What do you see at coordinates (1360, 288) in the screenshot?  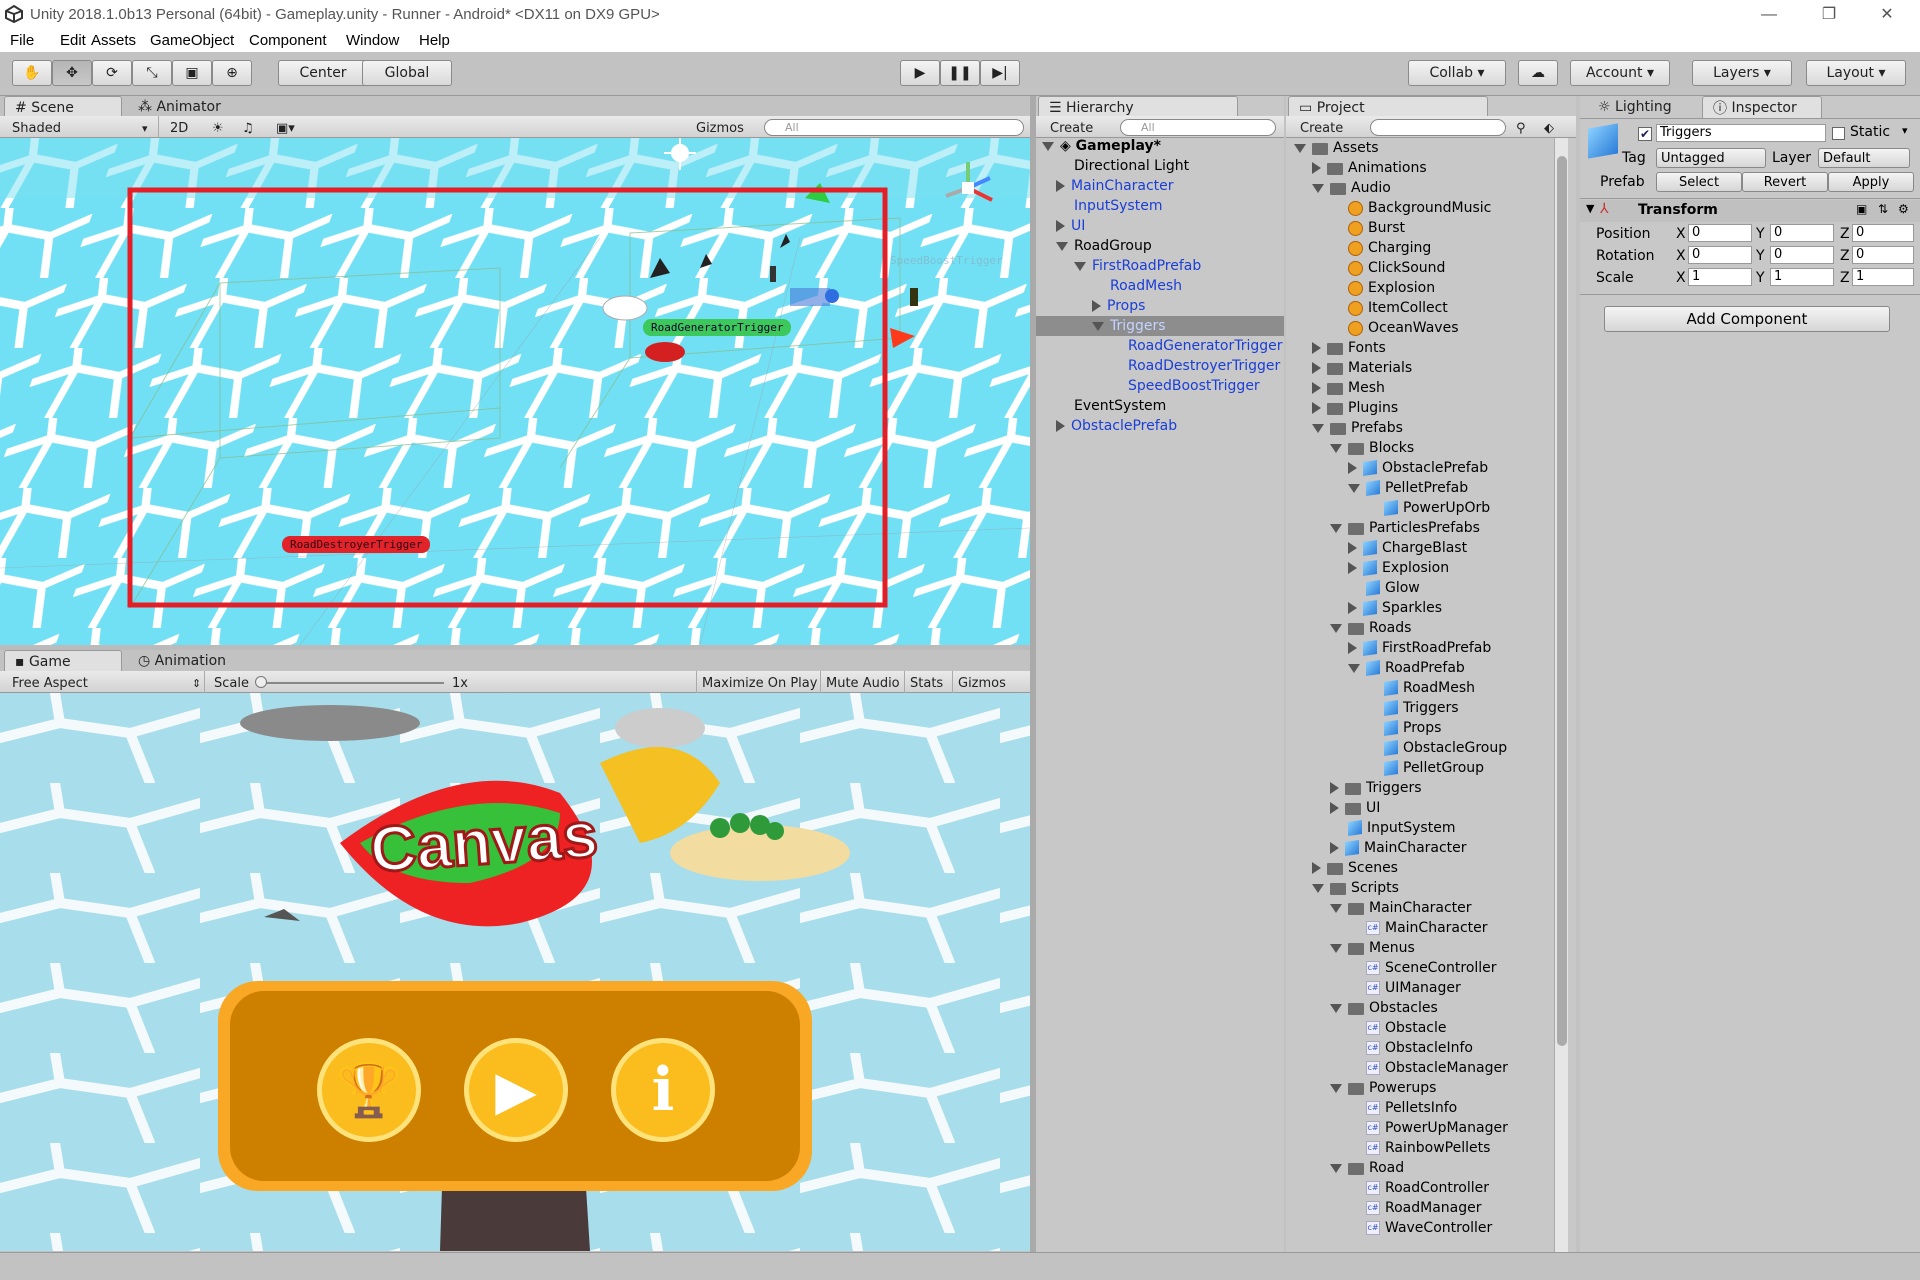 I see `project-item: Explosion` at bounding box center [1360, 288].